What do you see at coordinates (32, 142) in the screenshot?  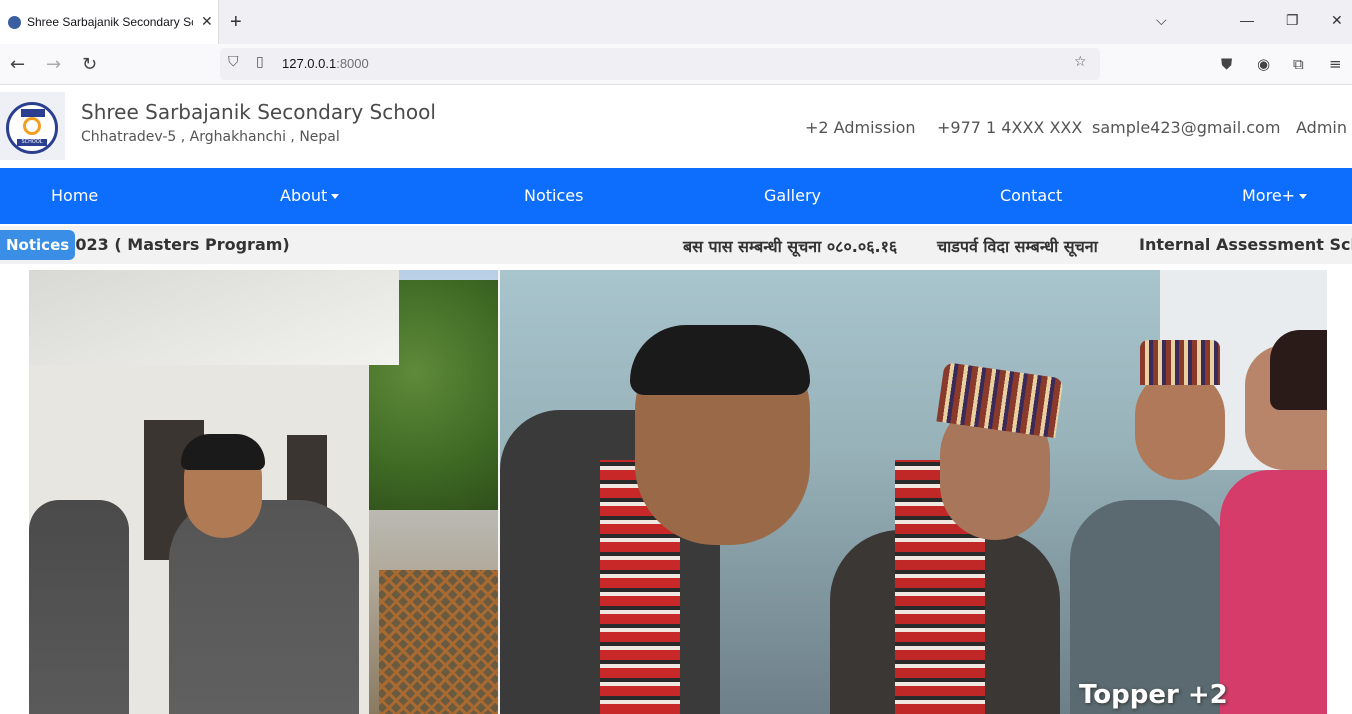 I see `logo-band: SCHOOL` at bounding box center [32, 142].